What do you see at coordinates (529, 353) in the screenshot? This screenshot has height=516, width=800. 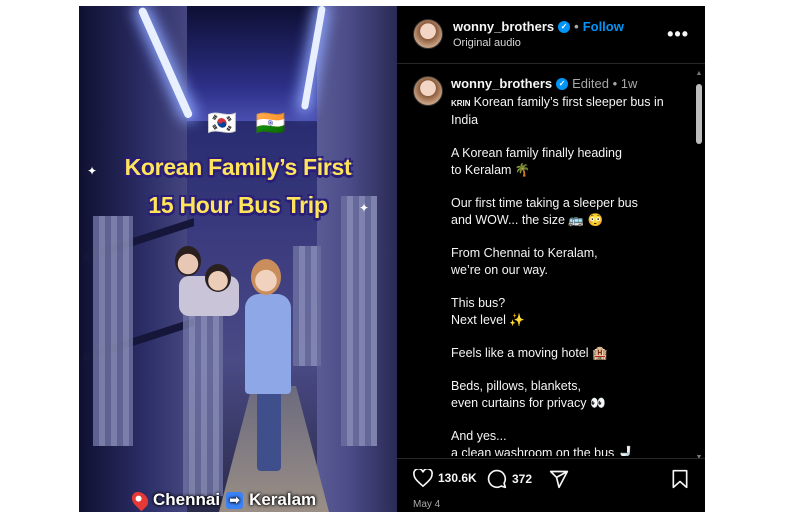 I see `caption-paragraph: Feels like a moving hotel 🏨` at bounding box center [529, 353].